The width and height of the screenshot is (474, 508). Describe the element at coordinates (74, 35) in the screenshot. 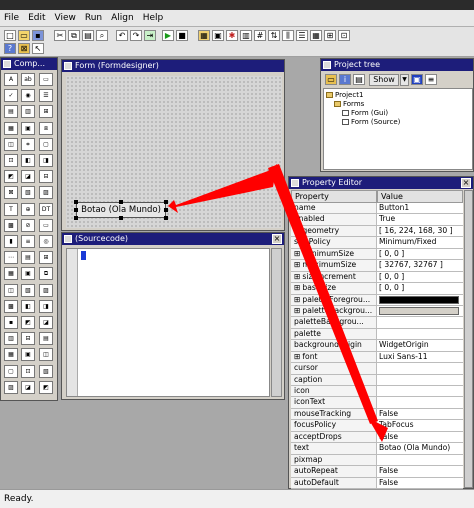

I see `copy-icon: ⧉` at that location.